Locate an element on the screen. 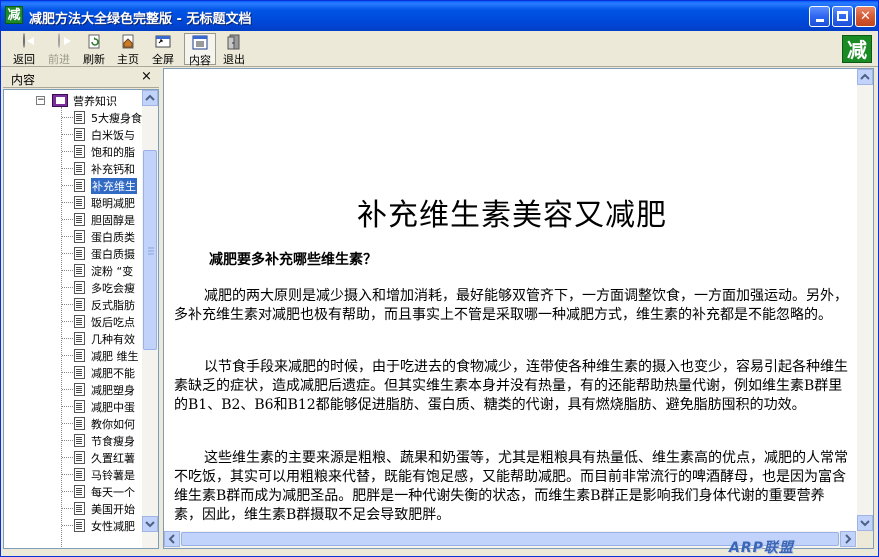 Image resolution: width=879 pixels, height=557 pixels. tree-item: 胆固醇是 is located at coordinates (73, 219).